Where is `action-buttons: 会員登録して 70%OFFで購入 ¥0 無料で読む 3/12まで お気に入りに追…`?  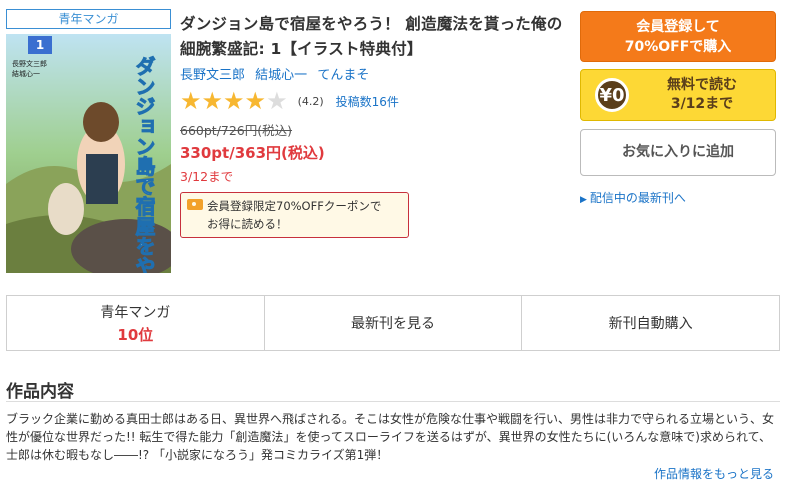 action-buttons: 会員登録して 70%OFFで購入 ¥0 無料で読む 3/12まで お気に入りに追… is located at coordinates (678, 108).